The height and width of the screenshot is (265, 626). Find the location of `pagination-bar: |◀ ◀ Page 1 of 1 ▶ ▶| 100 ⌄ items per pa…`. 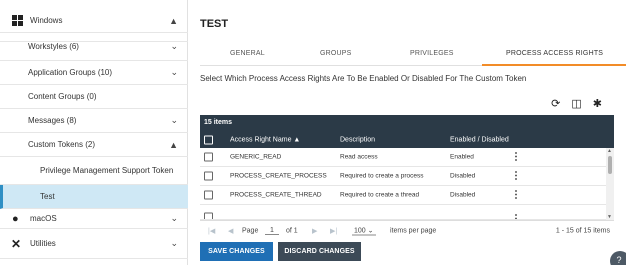

pagination-bar: |◀ ◀ Page 1 of 1 ▶ ▶| 100 ⌄ items per pa… is located at coordinates (407, 230).